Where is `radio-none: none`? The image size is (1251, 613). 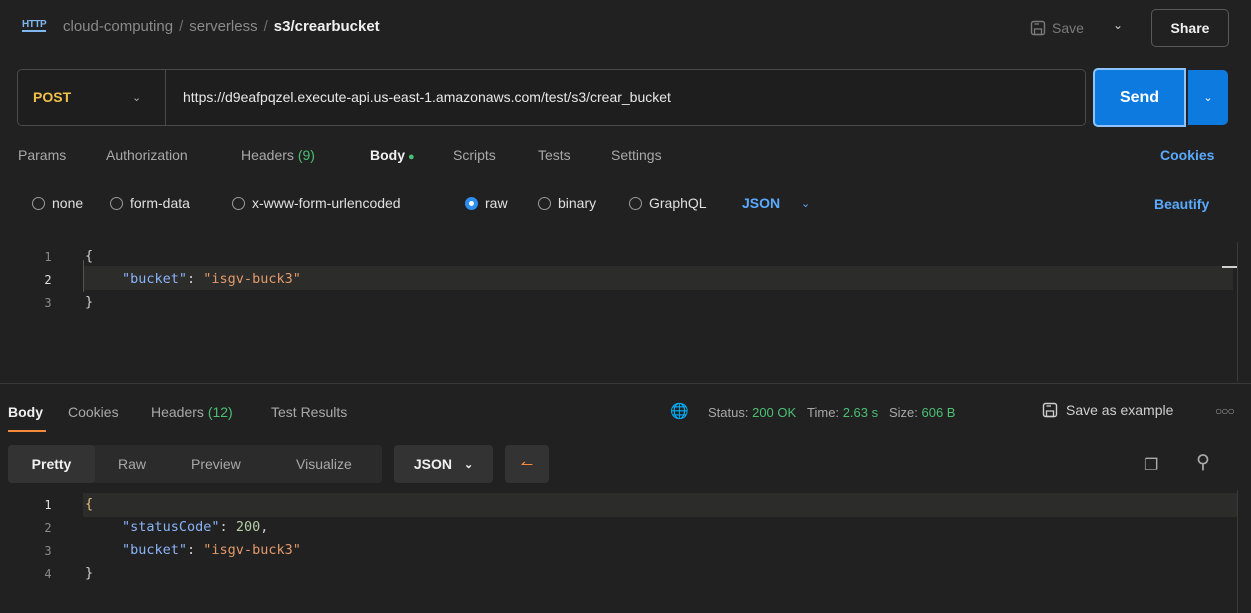
radio-none: none is located at coordinates (57, 203).